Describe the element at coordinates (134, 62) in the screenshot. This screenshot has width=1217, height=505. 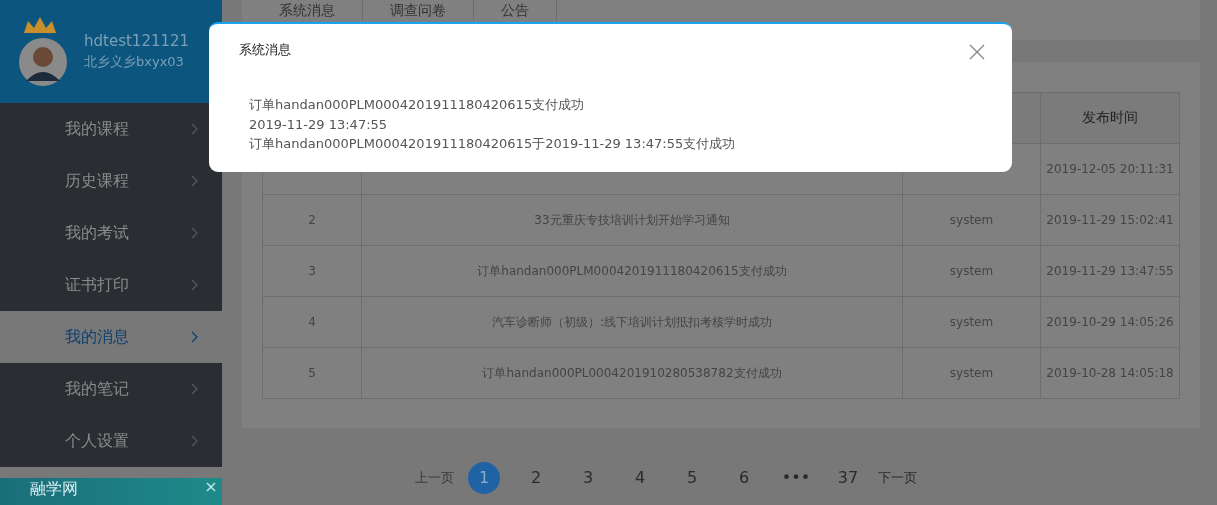
I see `user-organization: 北乡义乡bxyx03` at that location.